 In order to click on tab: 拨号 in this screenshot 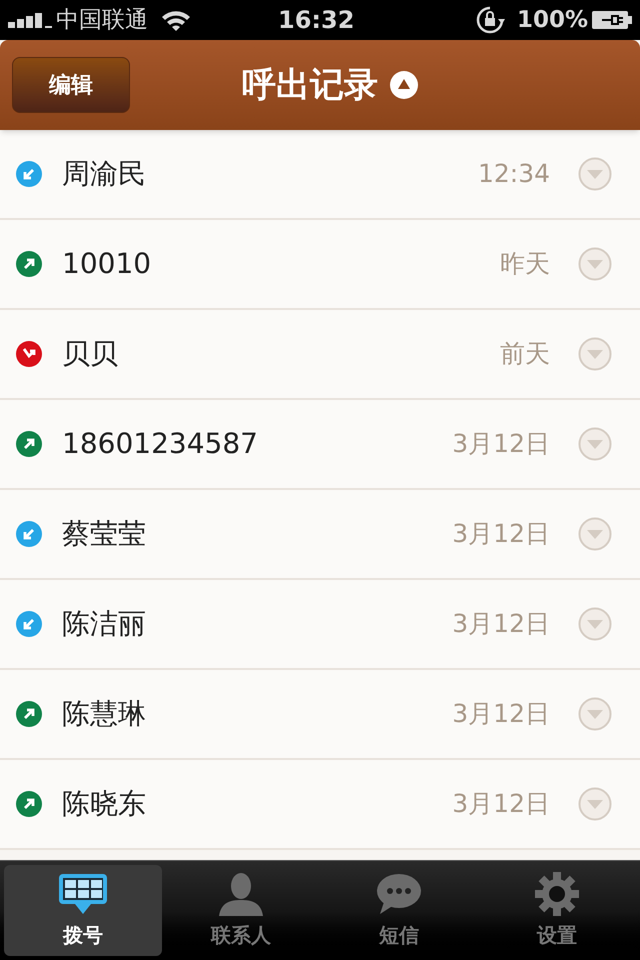, I will do `click(83, 910)`.